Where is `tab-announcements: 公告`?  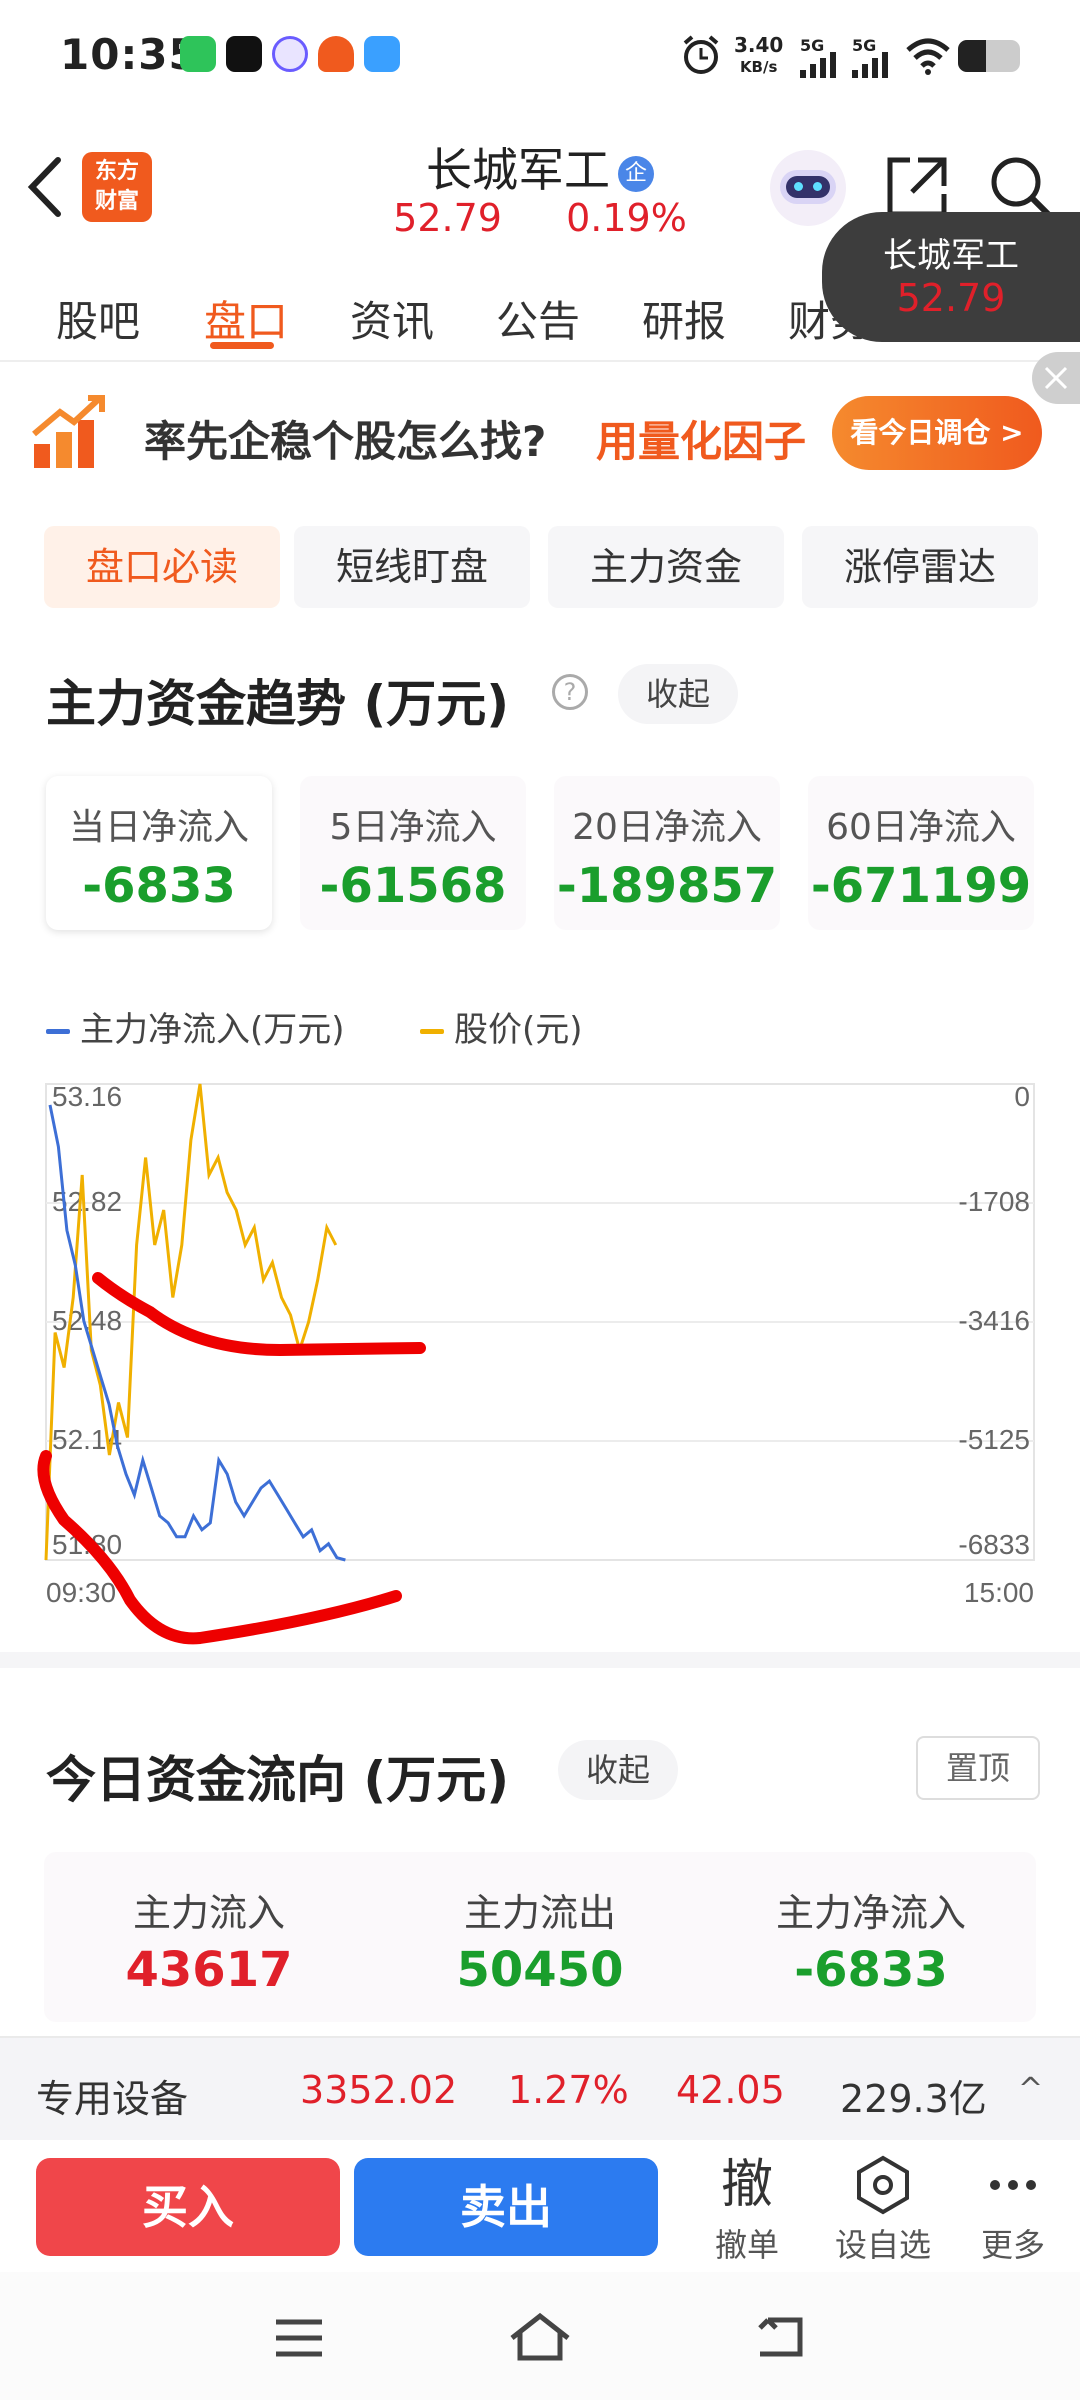
tab-announcements: 公告 is located at coordinates (538, 318).